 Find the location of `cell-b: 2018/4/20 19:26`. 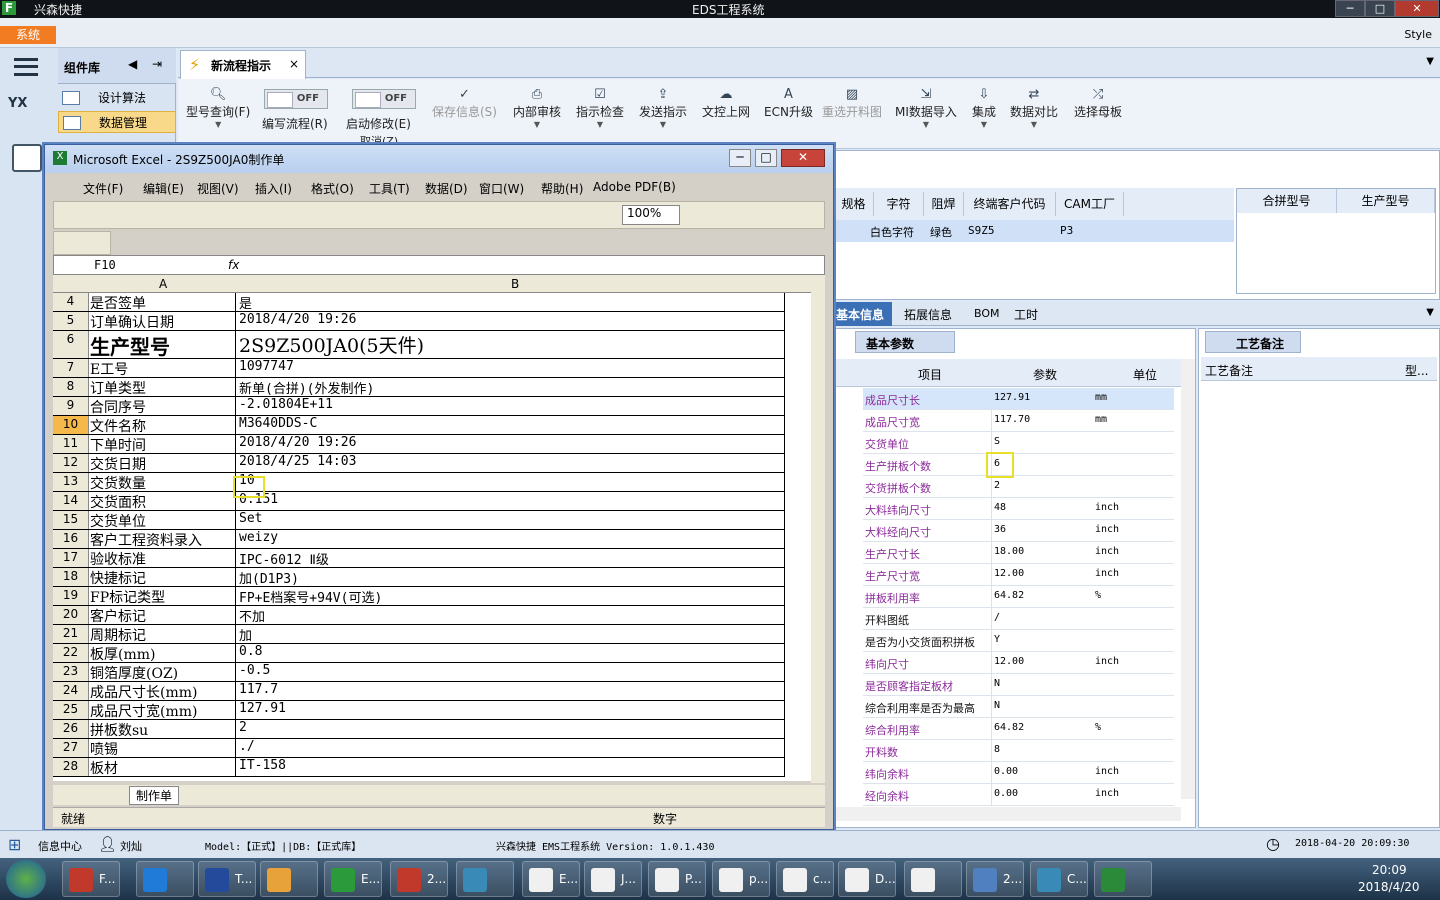

cell-b: 2018/4/20 19:26 is located at coordinates (511, 444).